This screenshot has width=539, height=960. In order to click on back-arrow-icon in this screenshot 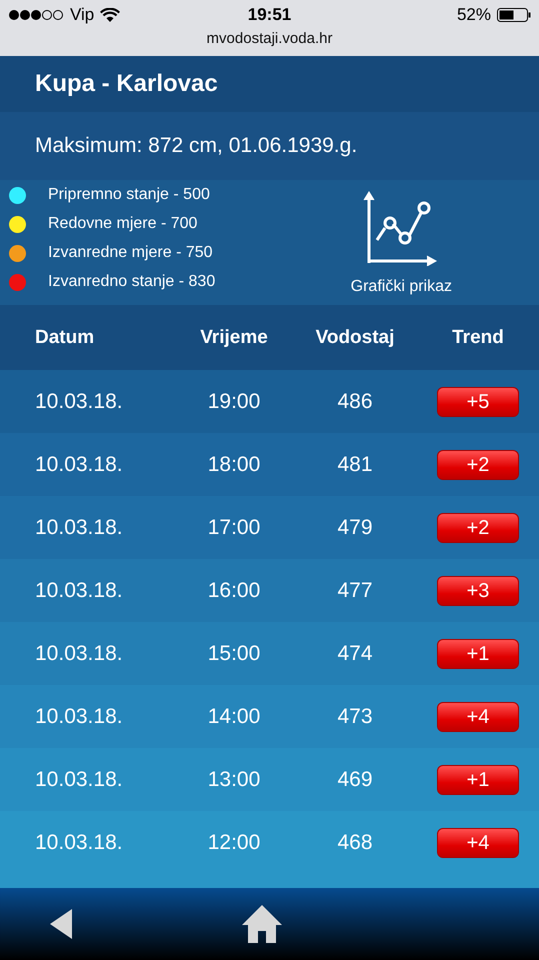, I will do `click(61, 924)`.